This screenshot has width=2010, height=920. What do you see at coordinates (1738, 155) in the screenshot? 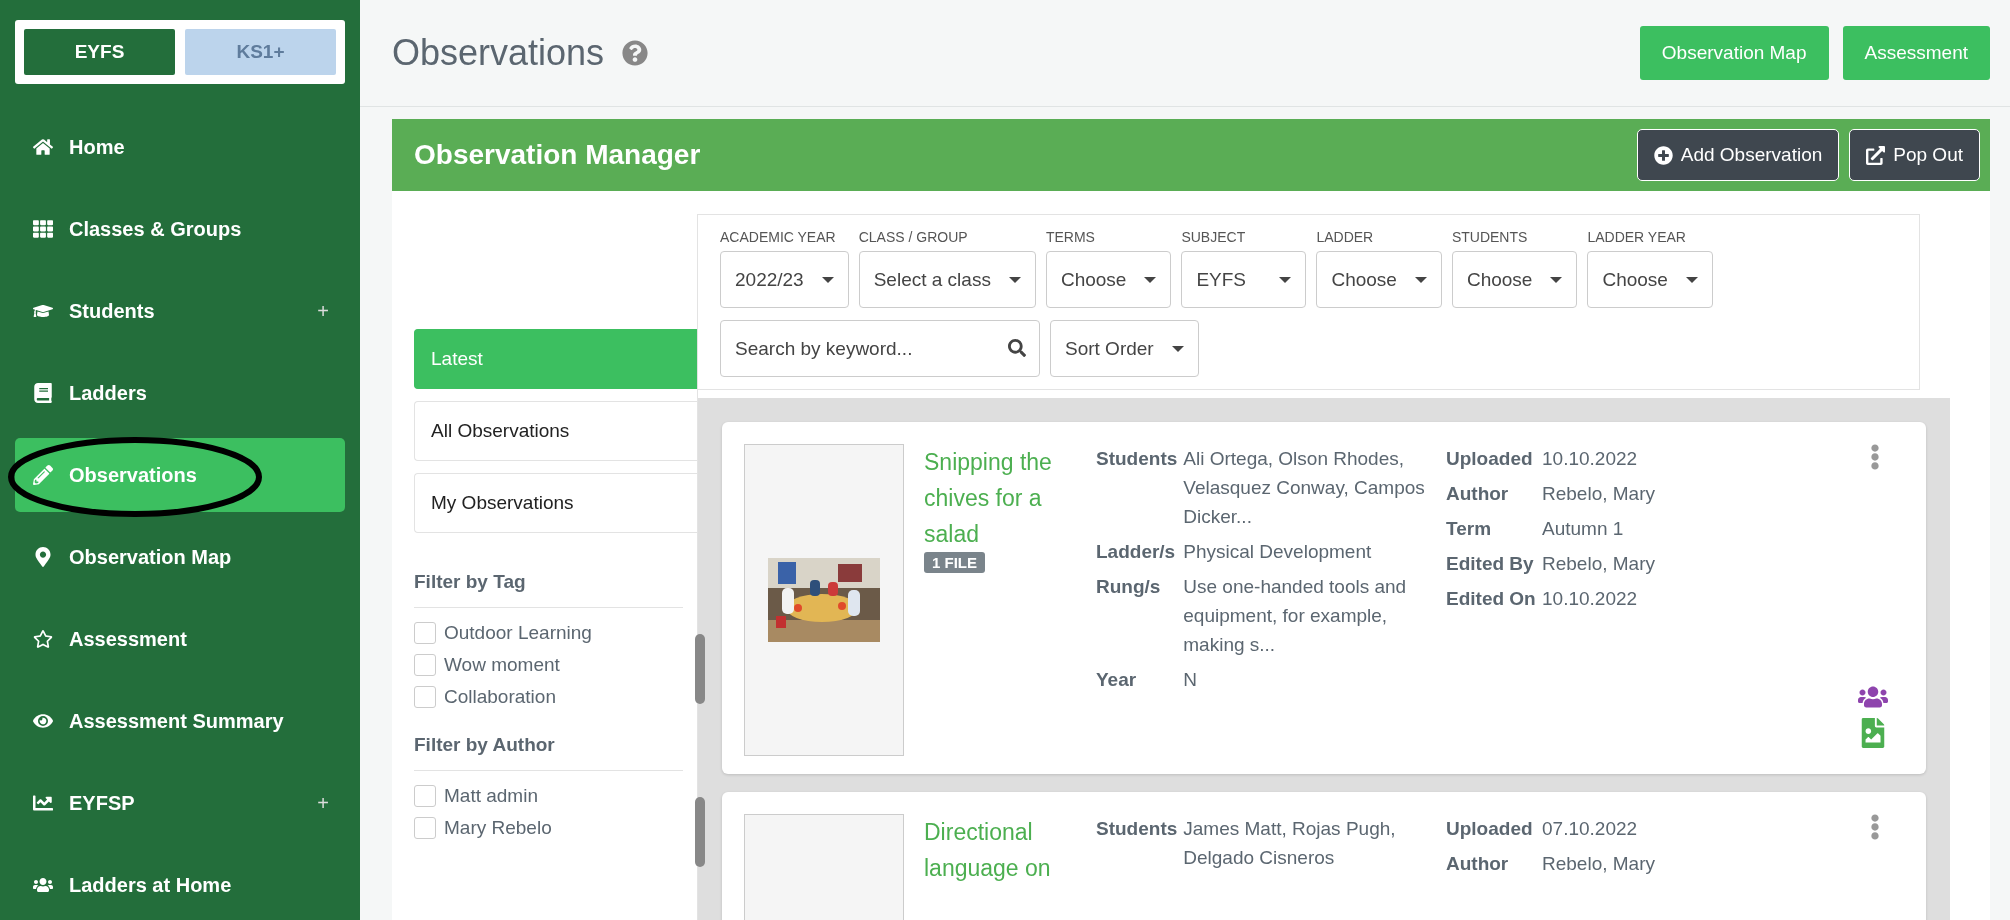
I see `panel-button: Add Observation` at bounding box center [1738, 155].